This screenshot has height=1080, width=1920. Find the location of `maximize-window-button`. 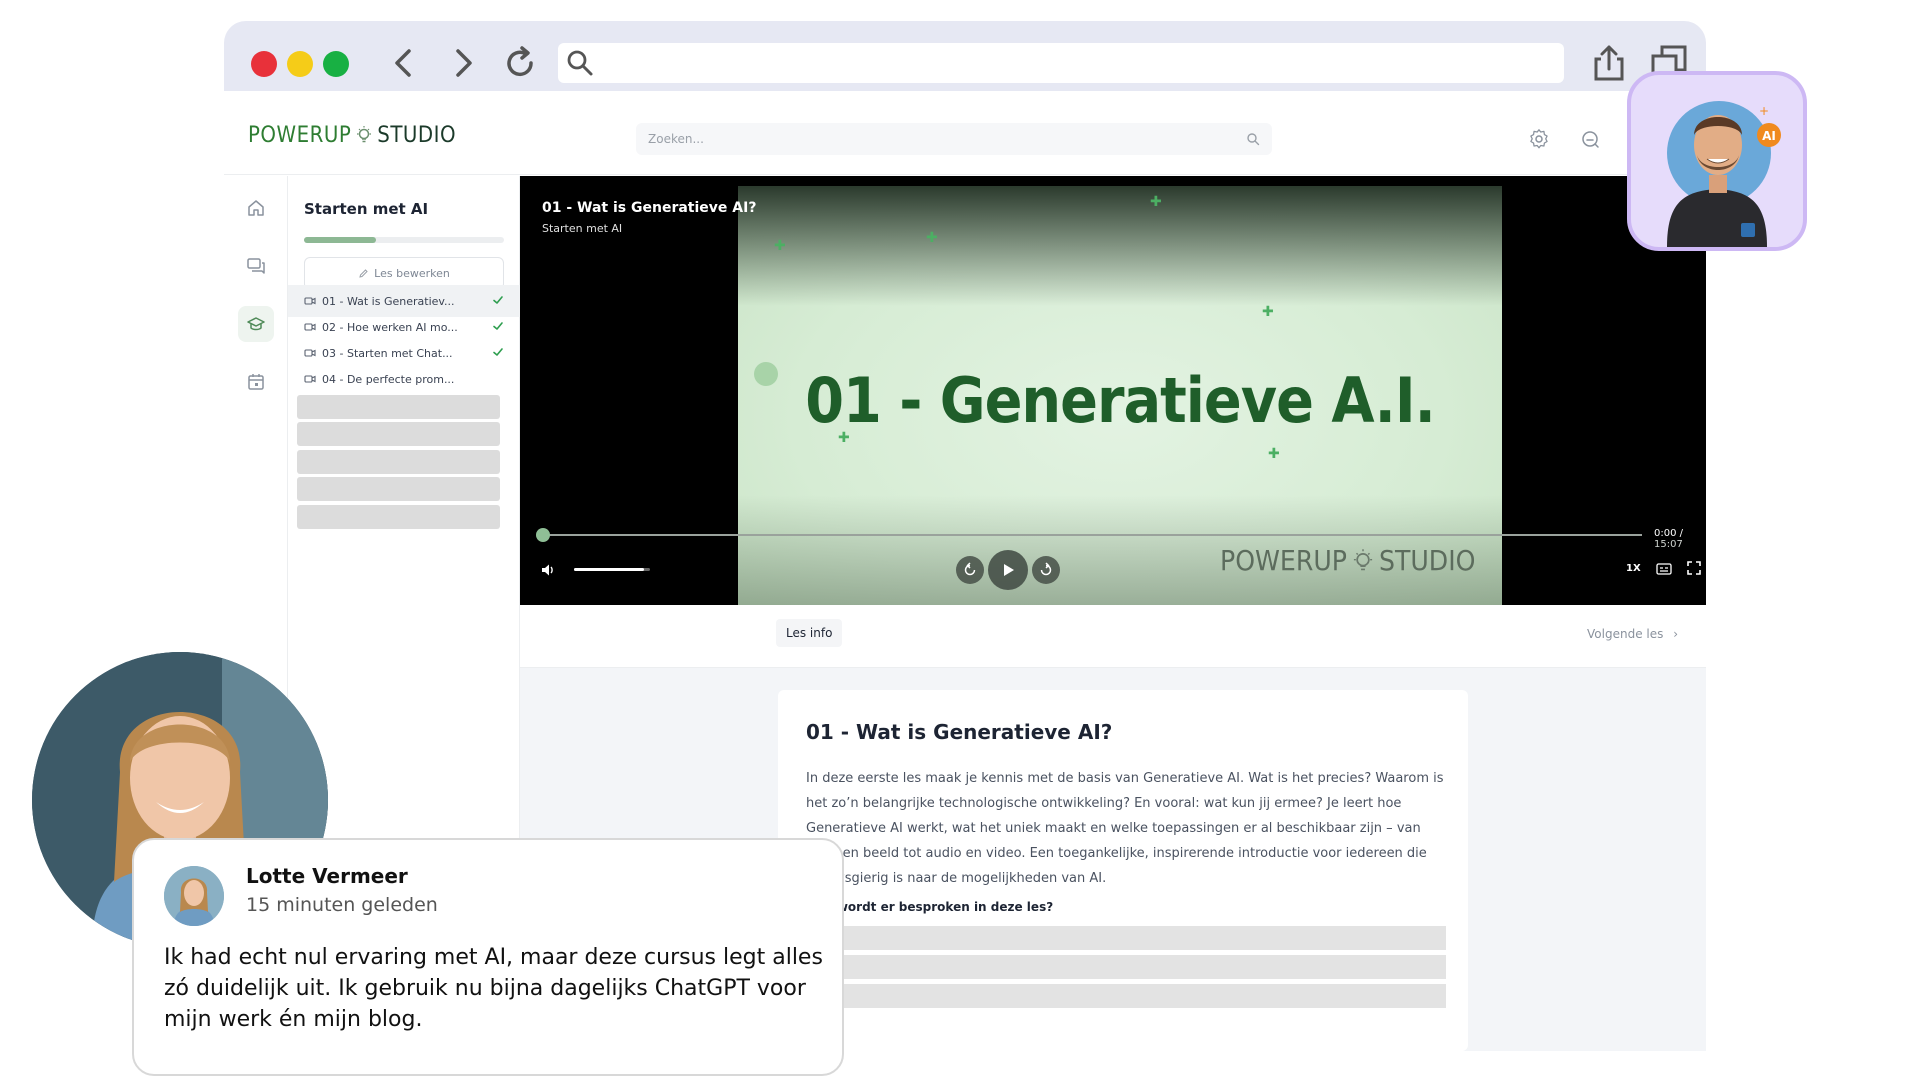

maximize-window-button is located at coordinates (336, 64).